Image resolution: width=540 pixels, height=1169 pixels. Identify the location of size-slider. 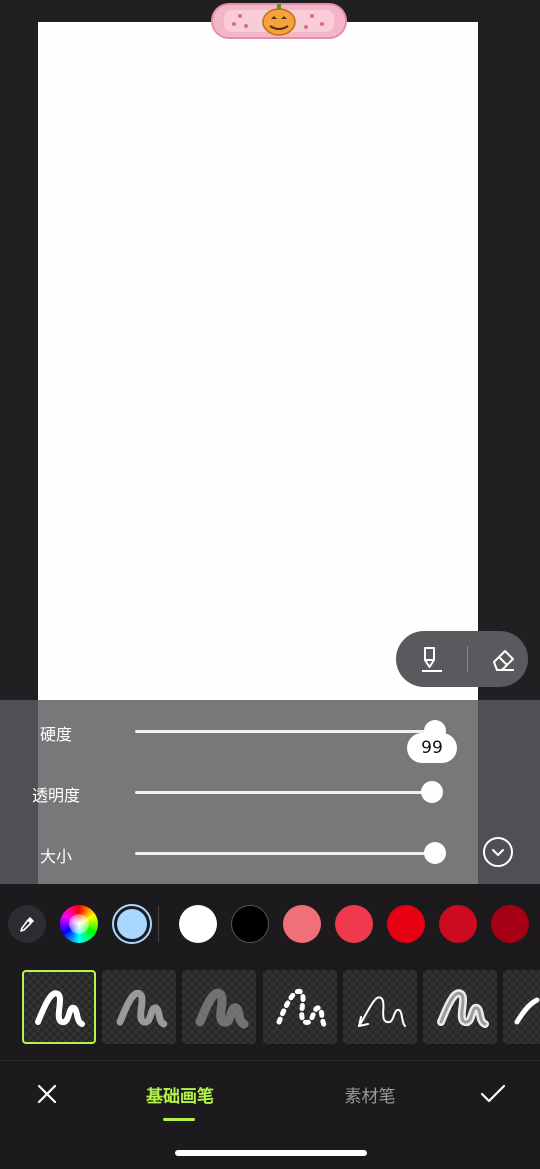
(285, 853).